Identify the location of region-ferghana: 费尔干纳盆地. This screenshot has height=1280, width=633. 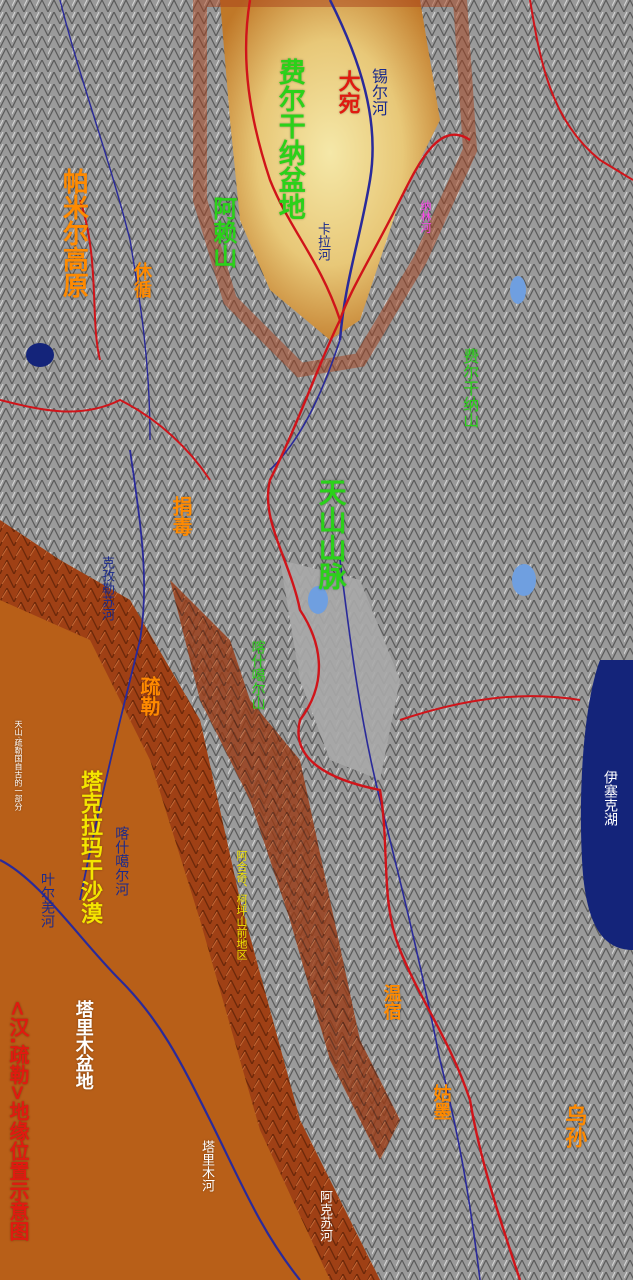
(289, 139).